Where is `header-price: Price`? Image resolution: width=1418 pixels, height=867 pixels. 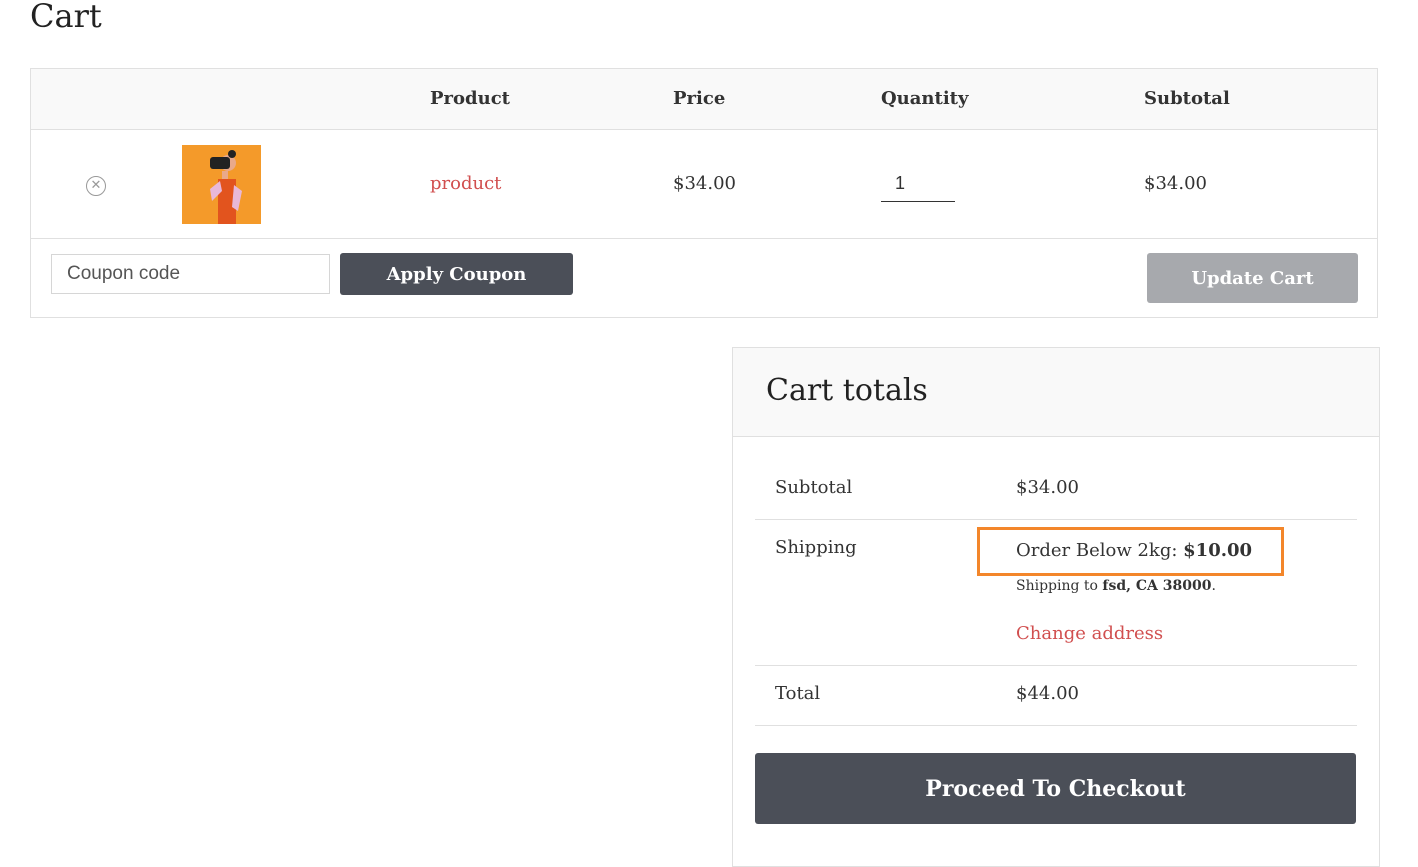 header-price: Price is located at coordinates (699, 98).